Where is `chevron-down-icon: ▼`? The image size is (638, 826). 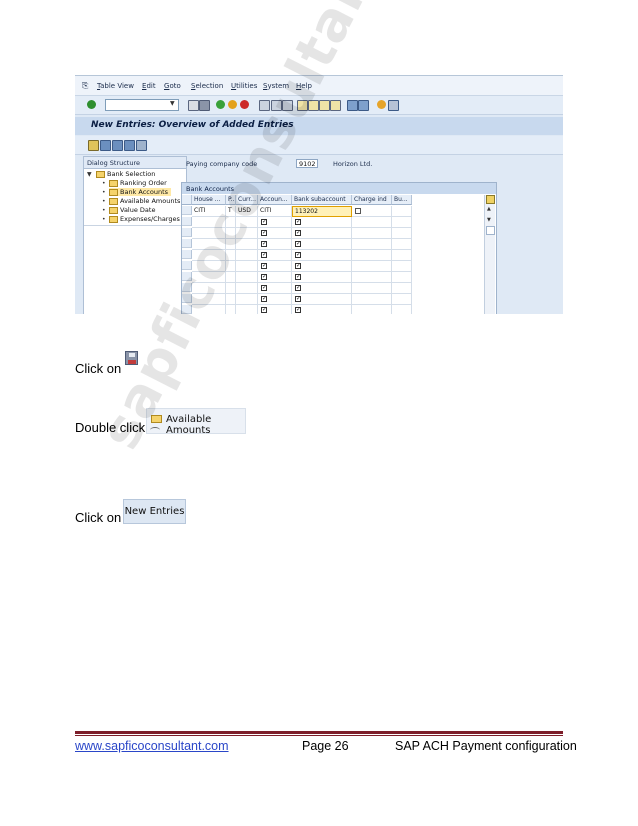 chevron-down-icon: ▼ is located at coordinates (173, 104).